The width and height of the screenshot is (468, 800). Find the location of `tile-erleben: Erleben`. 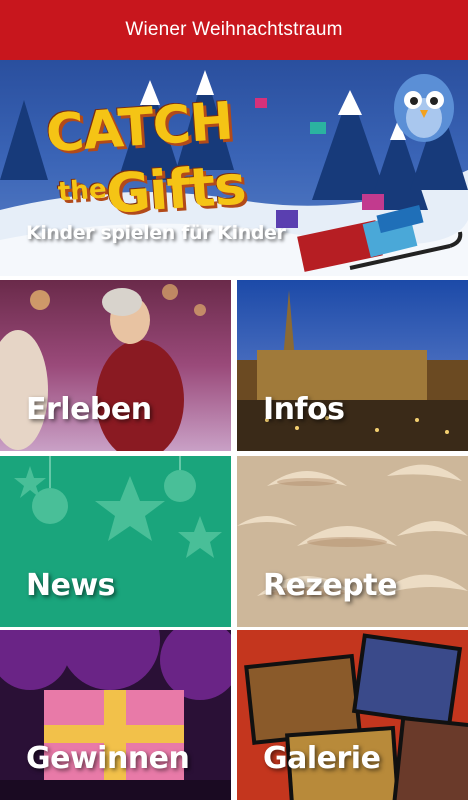

tile-erleben: Erleben is located at coordinates (115, 365).